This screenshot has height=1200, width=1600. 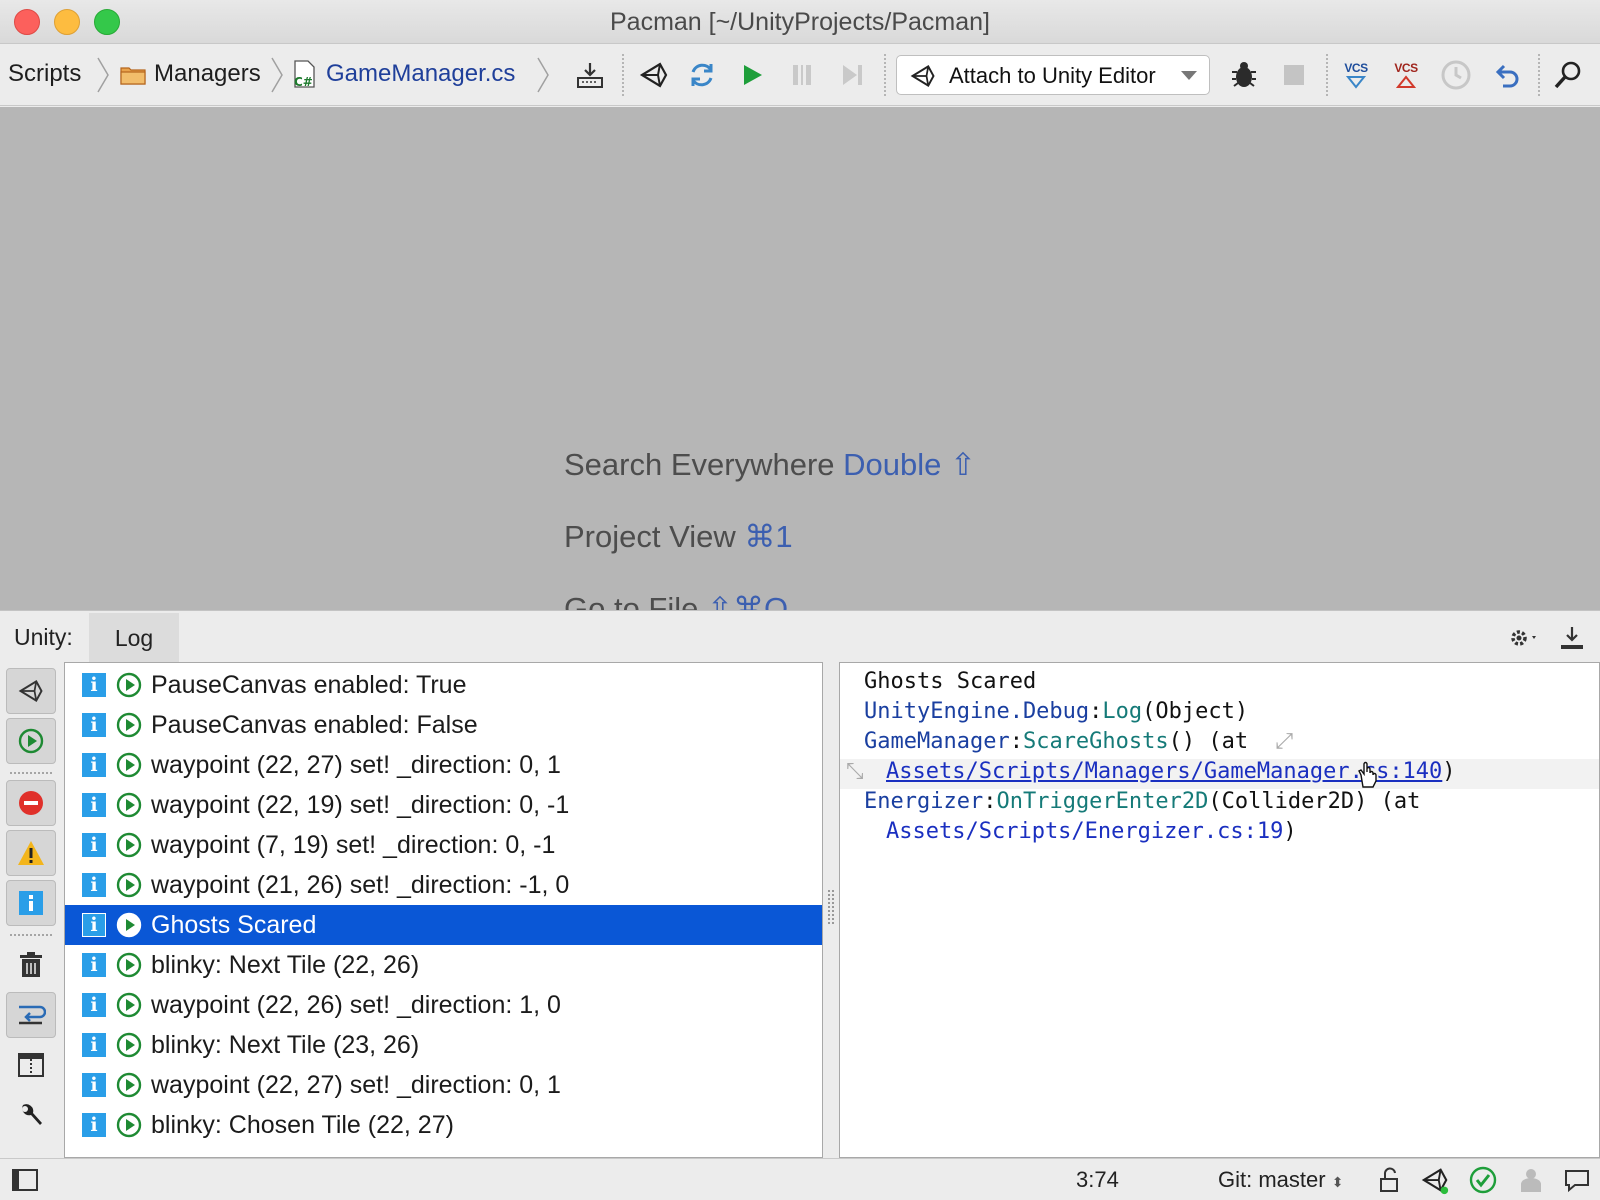 I want to click on caret-position: 3:74, so click(x=1097, y=1180).